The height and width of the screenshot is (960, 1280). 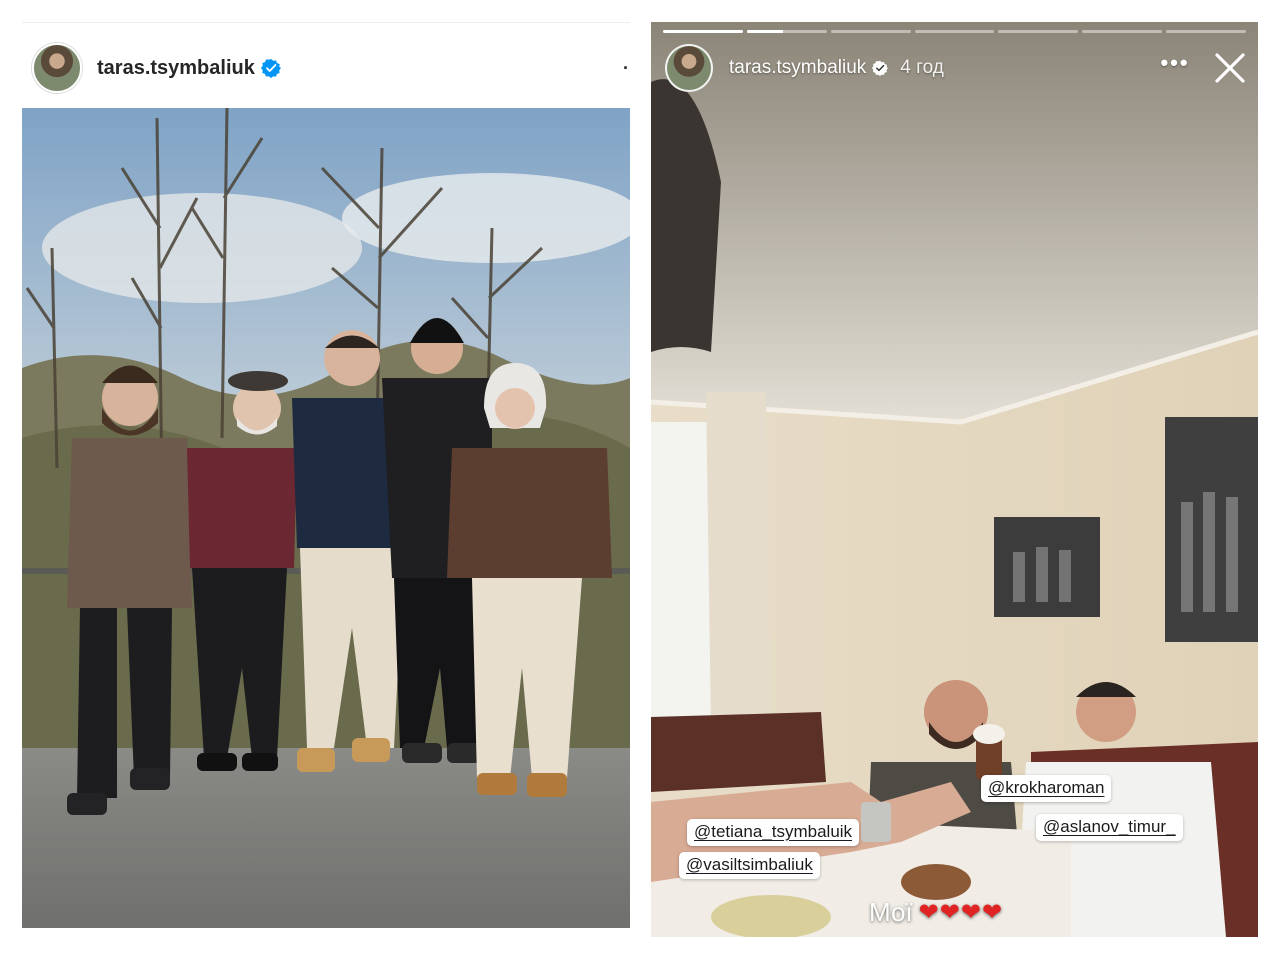 I want to click on story-caption: Мої ❤❤❤❤, so click(x=936, y=912).